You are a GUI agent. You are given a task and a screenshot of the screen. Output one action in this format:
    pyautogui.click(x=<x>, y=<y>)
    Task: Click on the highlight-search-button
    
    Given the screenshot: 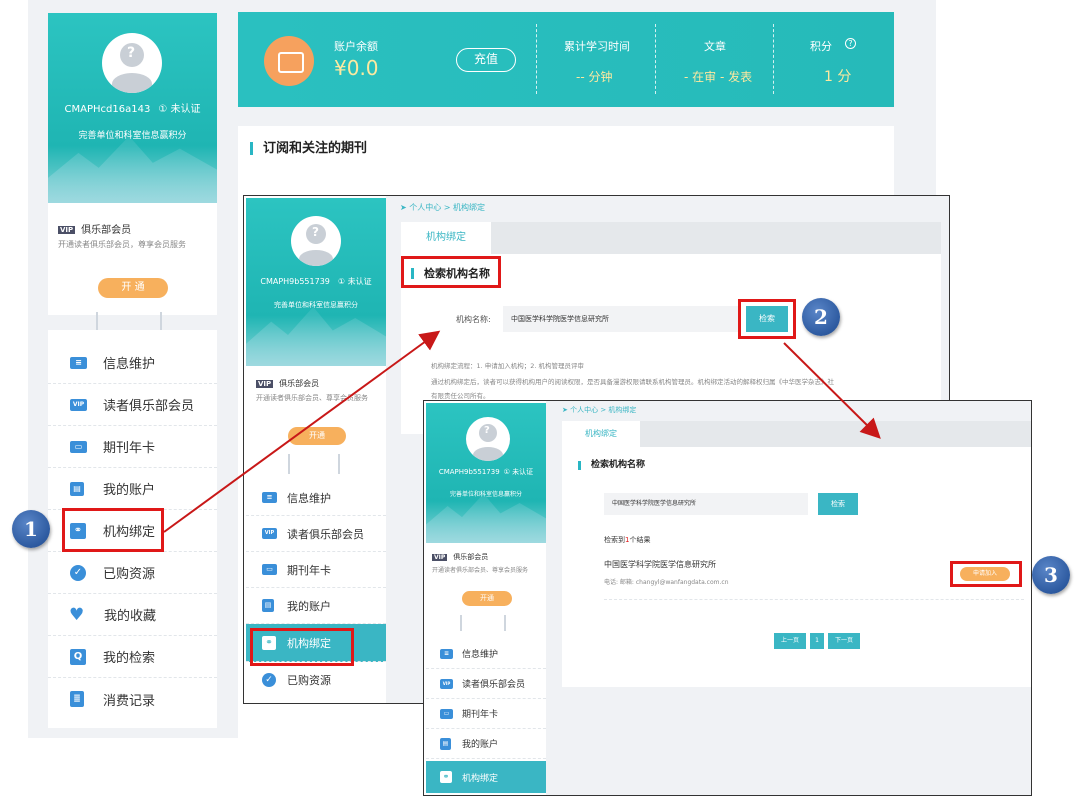 What is the action you would take?
    pyautogui.click(x=767, y=319)
    